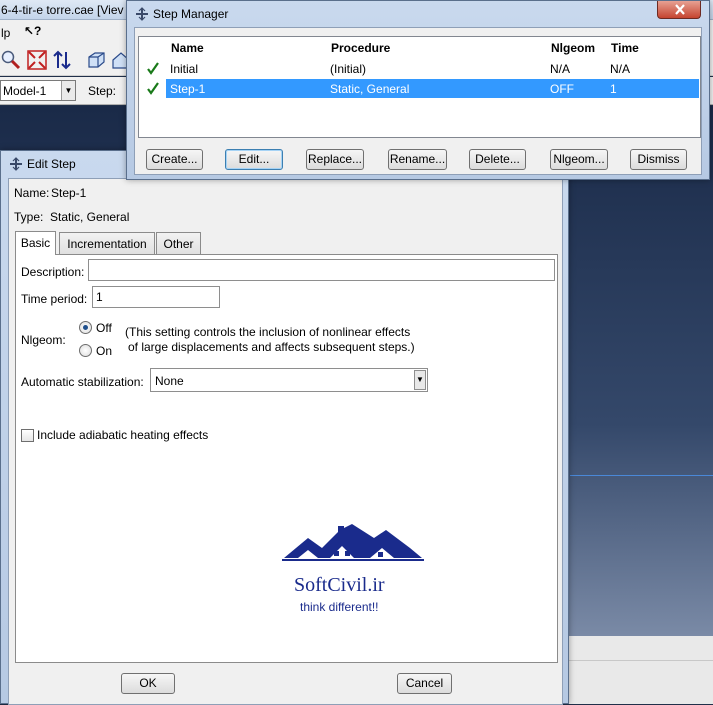 This screenshot has width=713, height=705. Describe the element at coordinates (107, 243) in the screenshot. I see `tab-incrementation: Incrementation` at that location.